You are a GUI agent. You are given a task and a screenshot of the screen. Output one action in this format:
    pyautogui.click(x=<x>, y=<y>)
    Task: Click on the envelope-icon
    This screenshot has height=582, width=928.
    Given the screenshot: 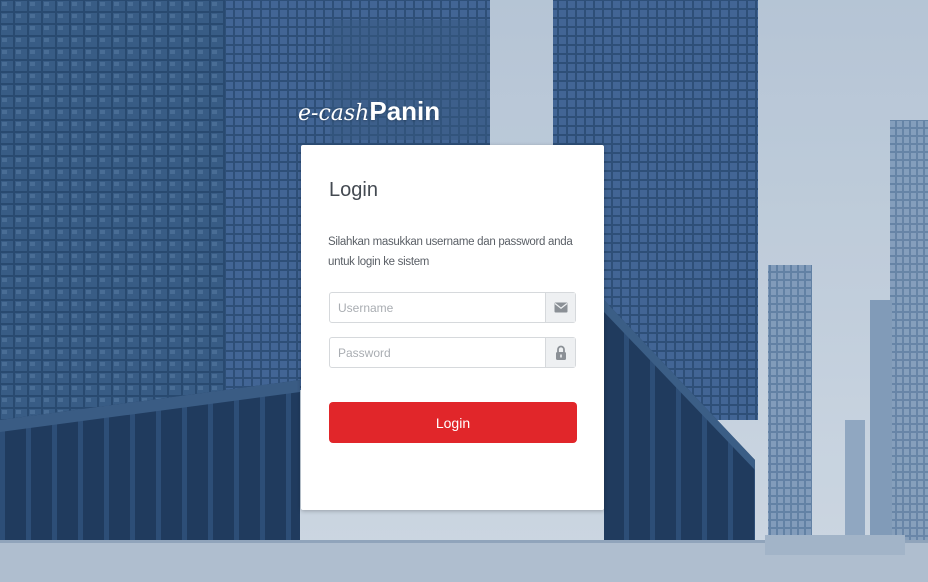 What is the action you would take?
    pyautogui.click(x=560, y=307)
    